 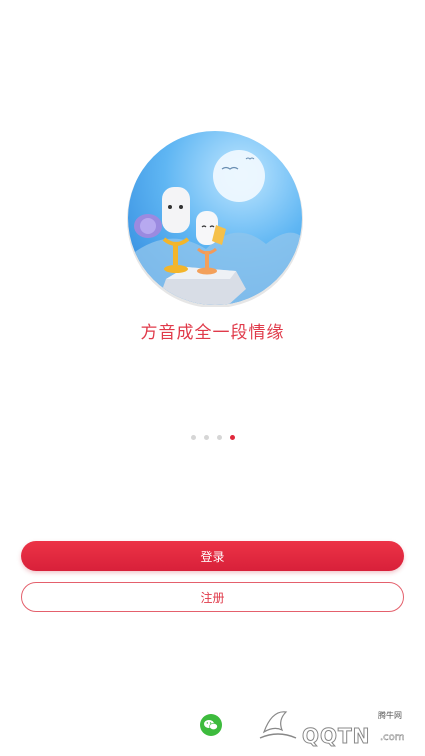 What do you see at coordinates (212, 333) in the screenshot?
I see `onboarding-slogan: 方音成全一段情缘` at bounding box center [212, 333].